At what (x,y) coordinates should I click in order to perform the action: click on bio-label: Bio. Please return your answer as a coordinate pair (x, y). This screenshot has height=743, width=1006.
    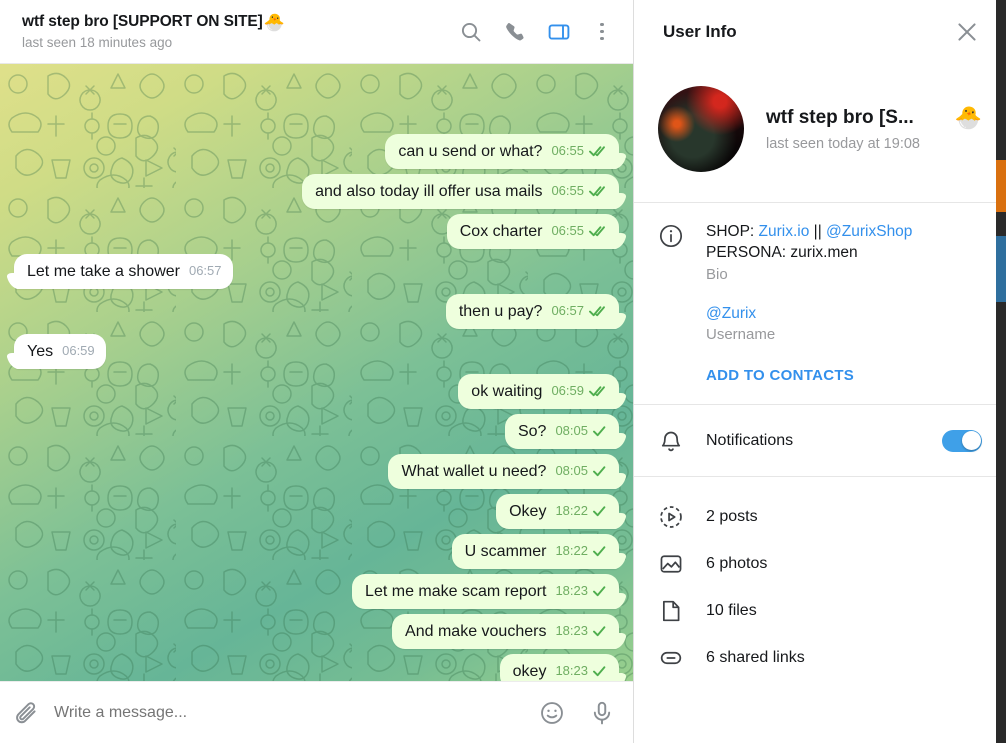
    Looking at the image, I should click on (717, 274).